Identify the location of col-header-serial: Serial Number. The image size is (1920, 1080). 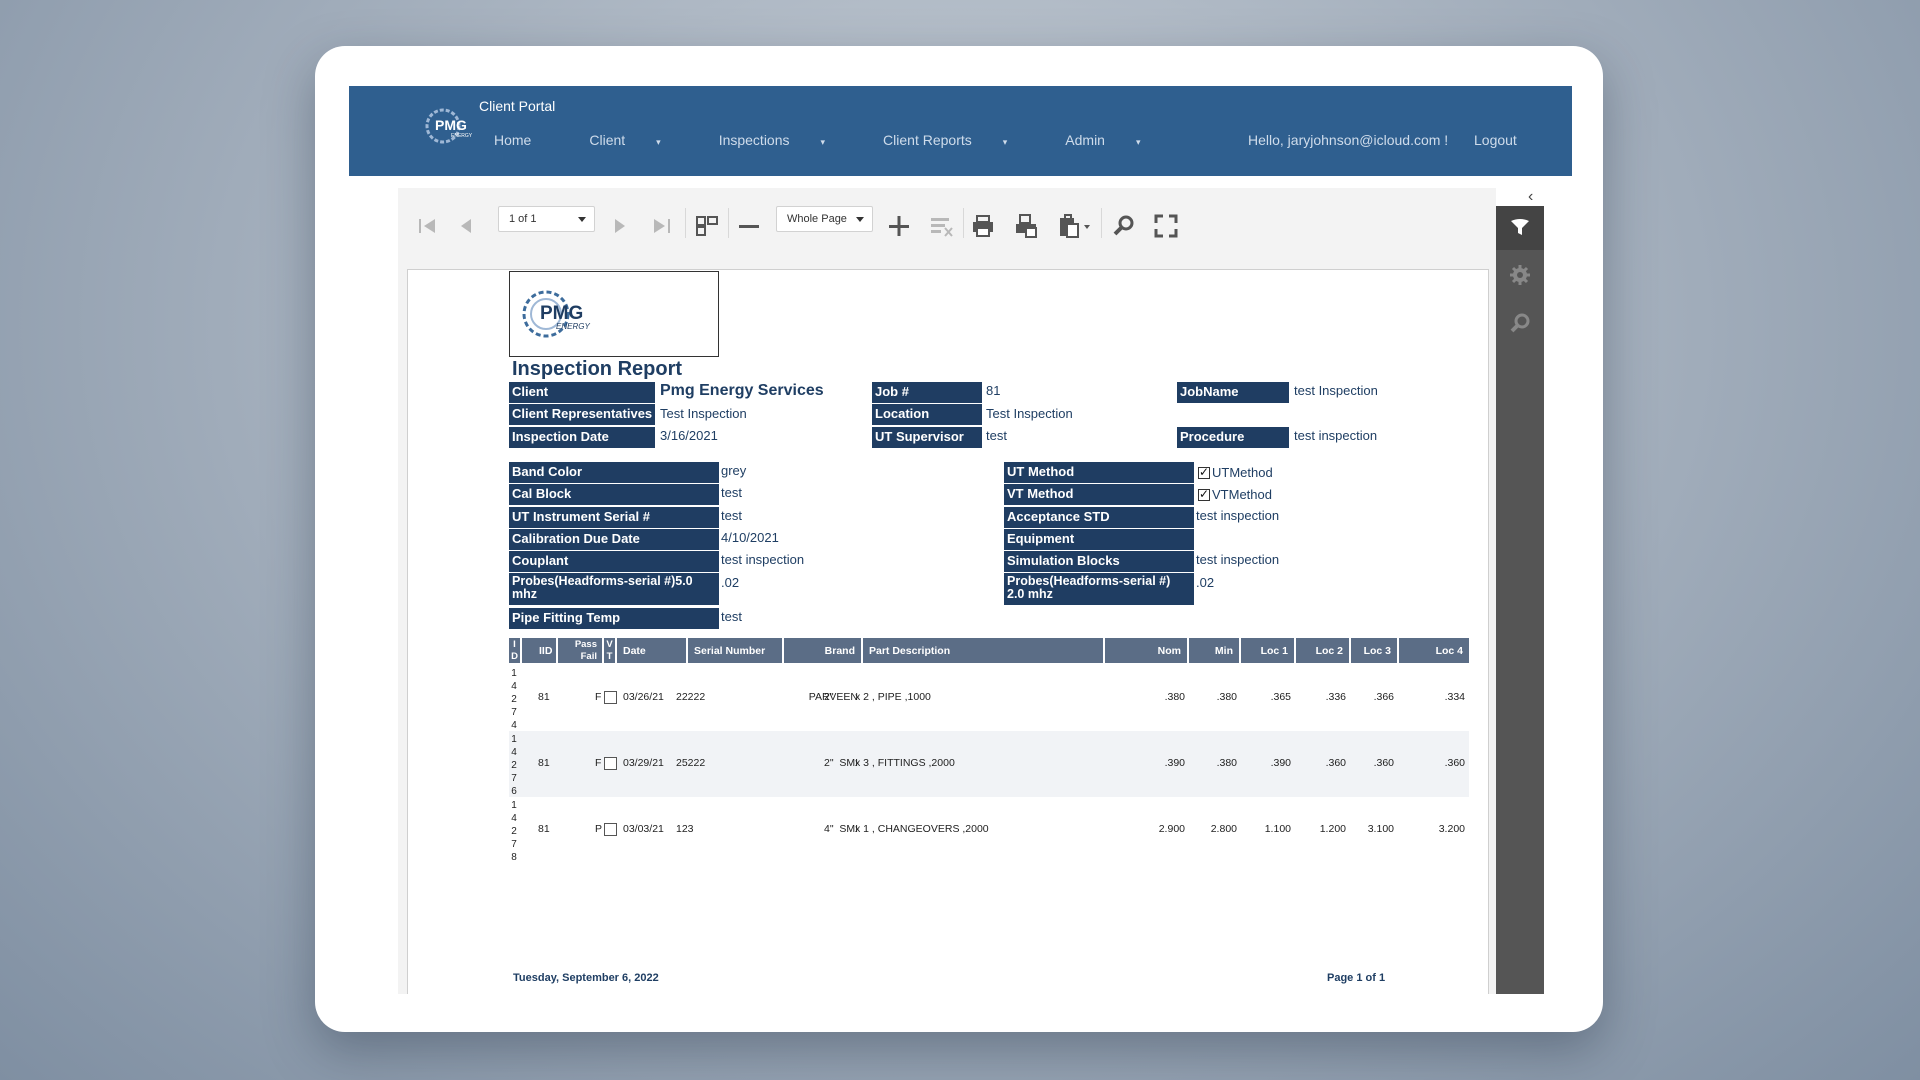
(735, 650).